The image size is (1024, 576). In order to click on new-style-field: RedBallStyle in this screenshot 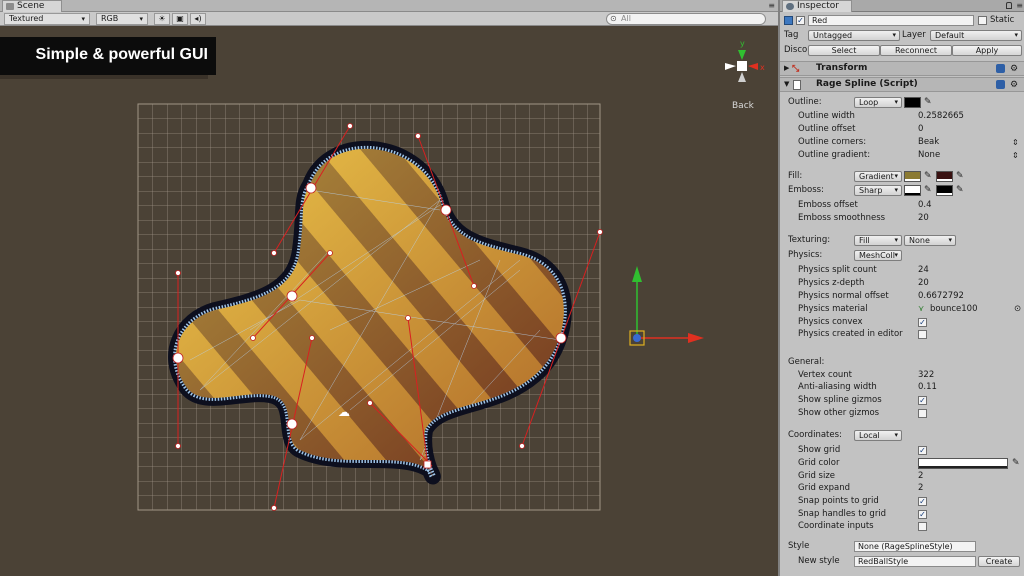, I will do `click(915, 561)`.